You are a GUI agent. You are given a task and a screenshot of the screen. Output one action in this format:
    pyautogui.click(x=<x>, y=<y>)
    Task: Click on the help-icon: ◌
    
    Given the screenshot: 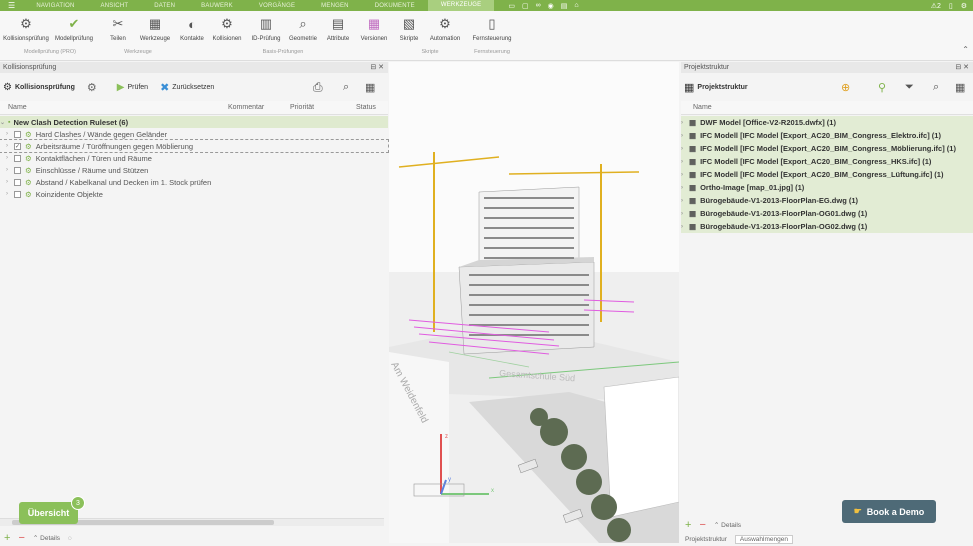 What is the action you would take?
    pyautogui.click(x=70, y=538)
    